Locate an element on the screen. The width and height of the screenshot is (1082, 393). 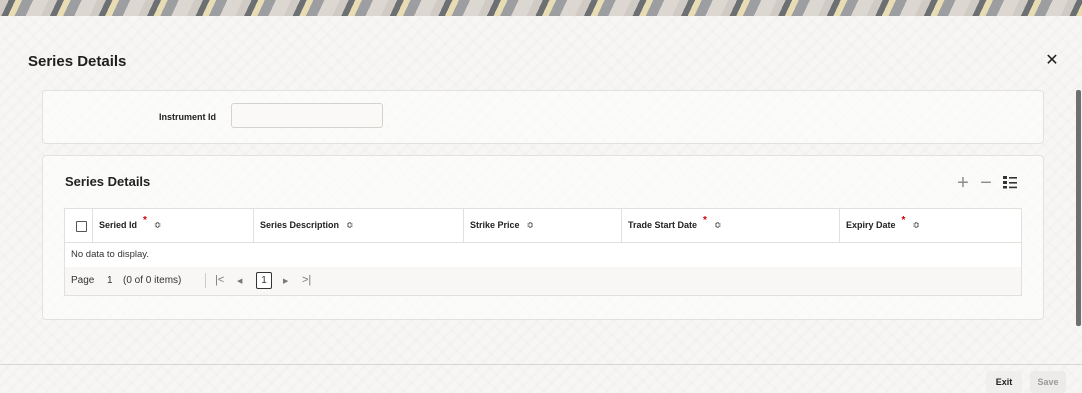
column-header-series-description: Series Description ≎ is located at coordinates (359, 225).